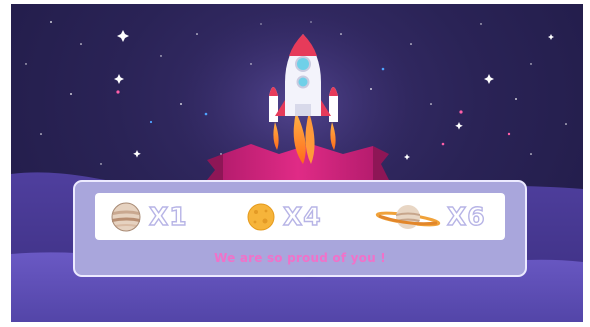 This screenshot has width=590, height=327. I want to click on reward-item-orange: X4, so click(283, 216).